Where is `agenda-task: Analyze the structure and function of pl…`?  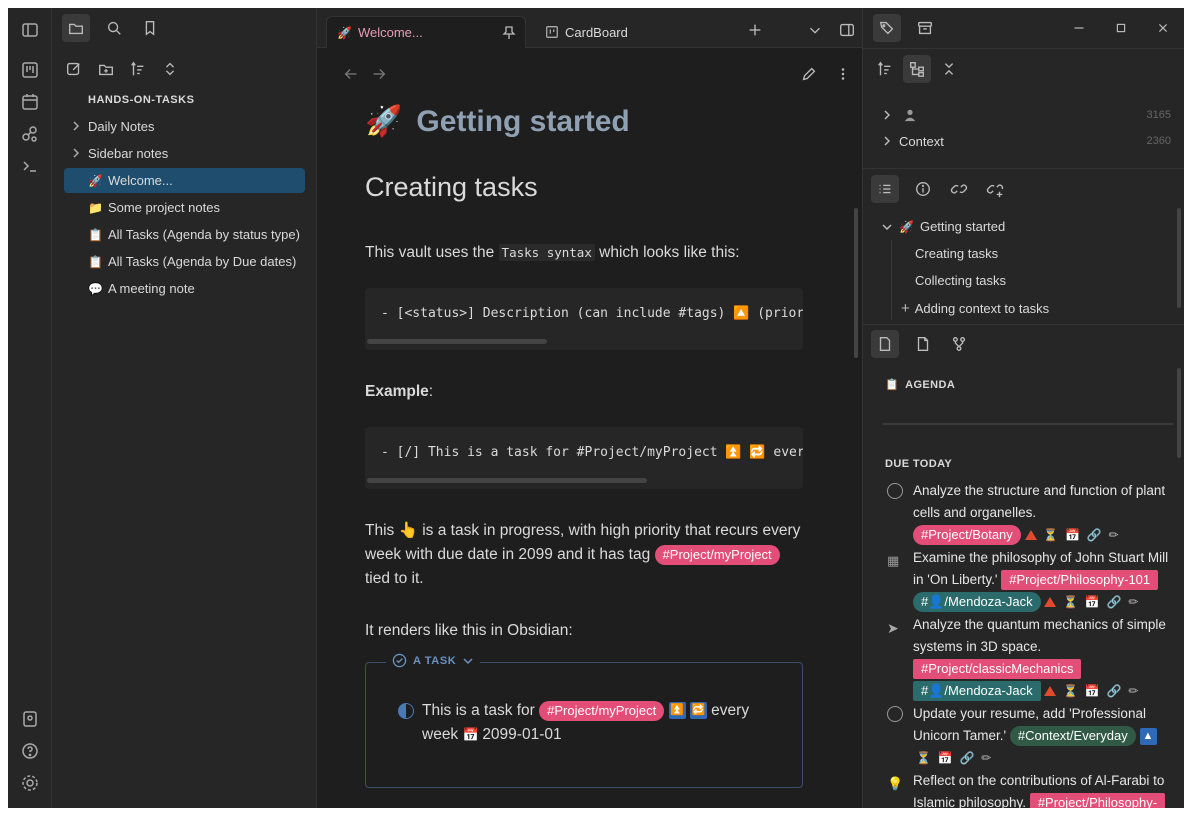 agenda-task: Analyze the structure and function of pl… is located at coordinates (1030, 513).